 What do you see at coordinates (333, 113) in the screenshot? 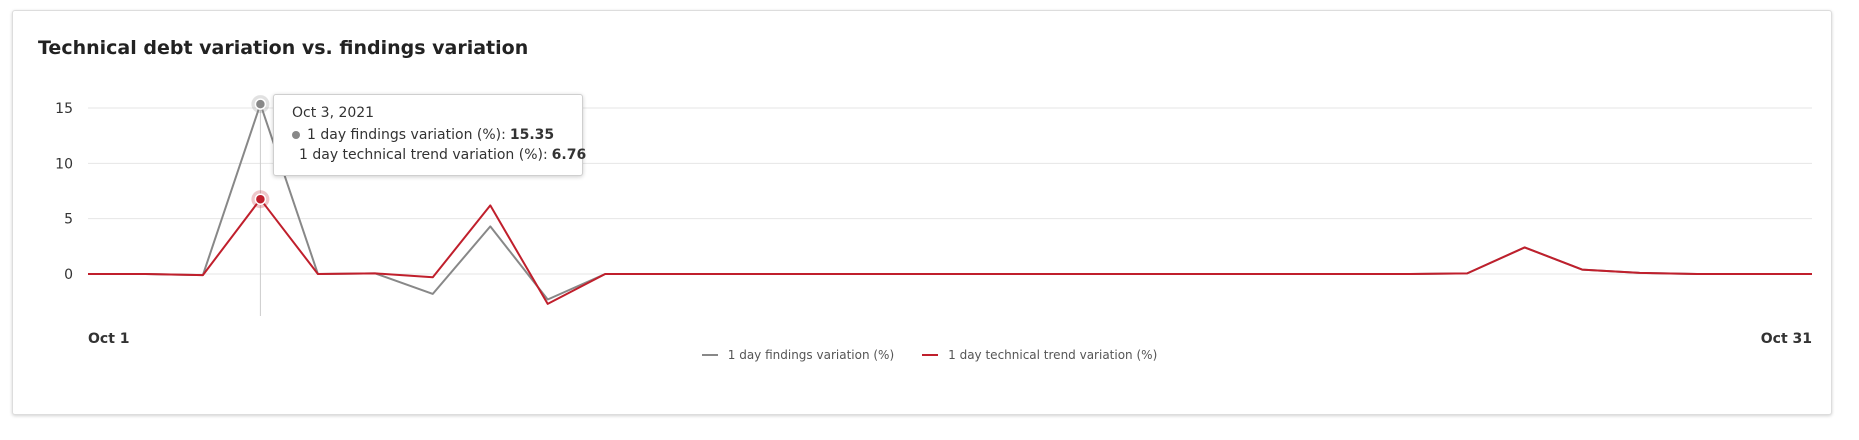
I see `tooltip-date: Oct 3, 2021` at bounding box center [333, 113].